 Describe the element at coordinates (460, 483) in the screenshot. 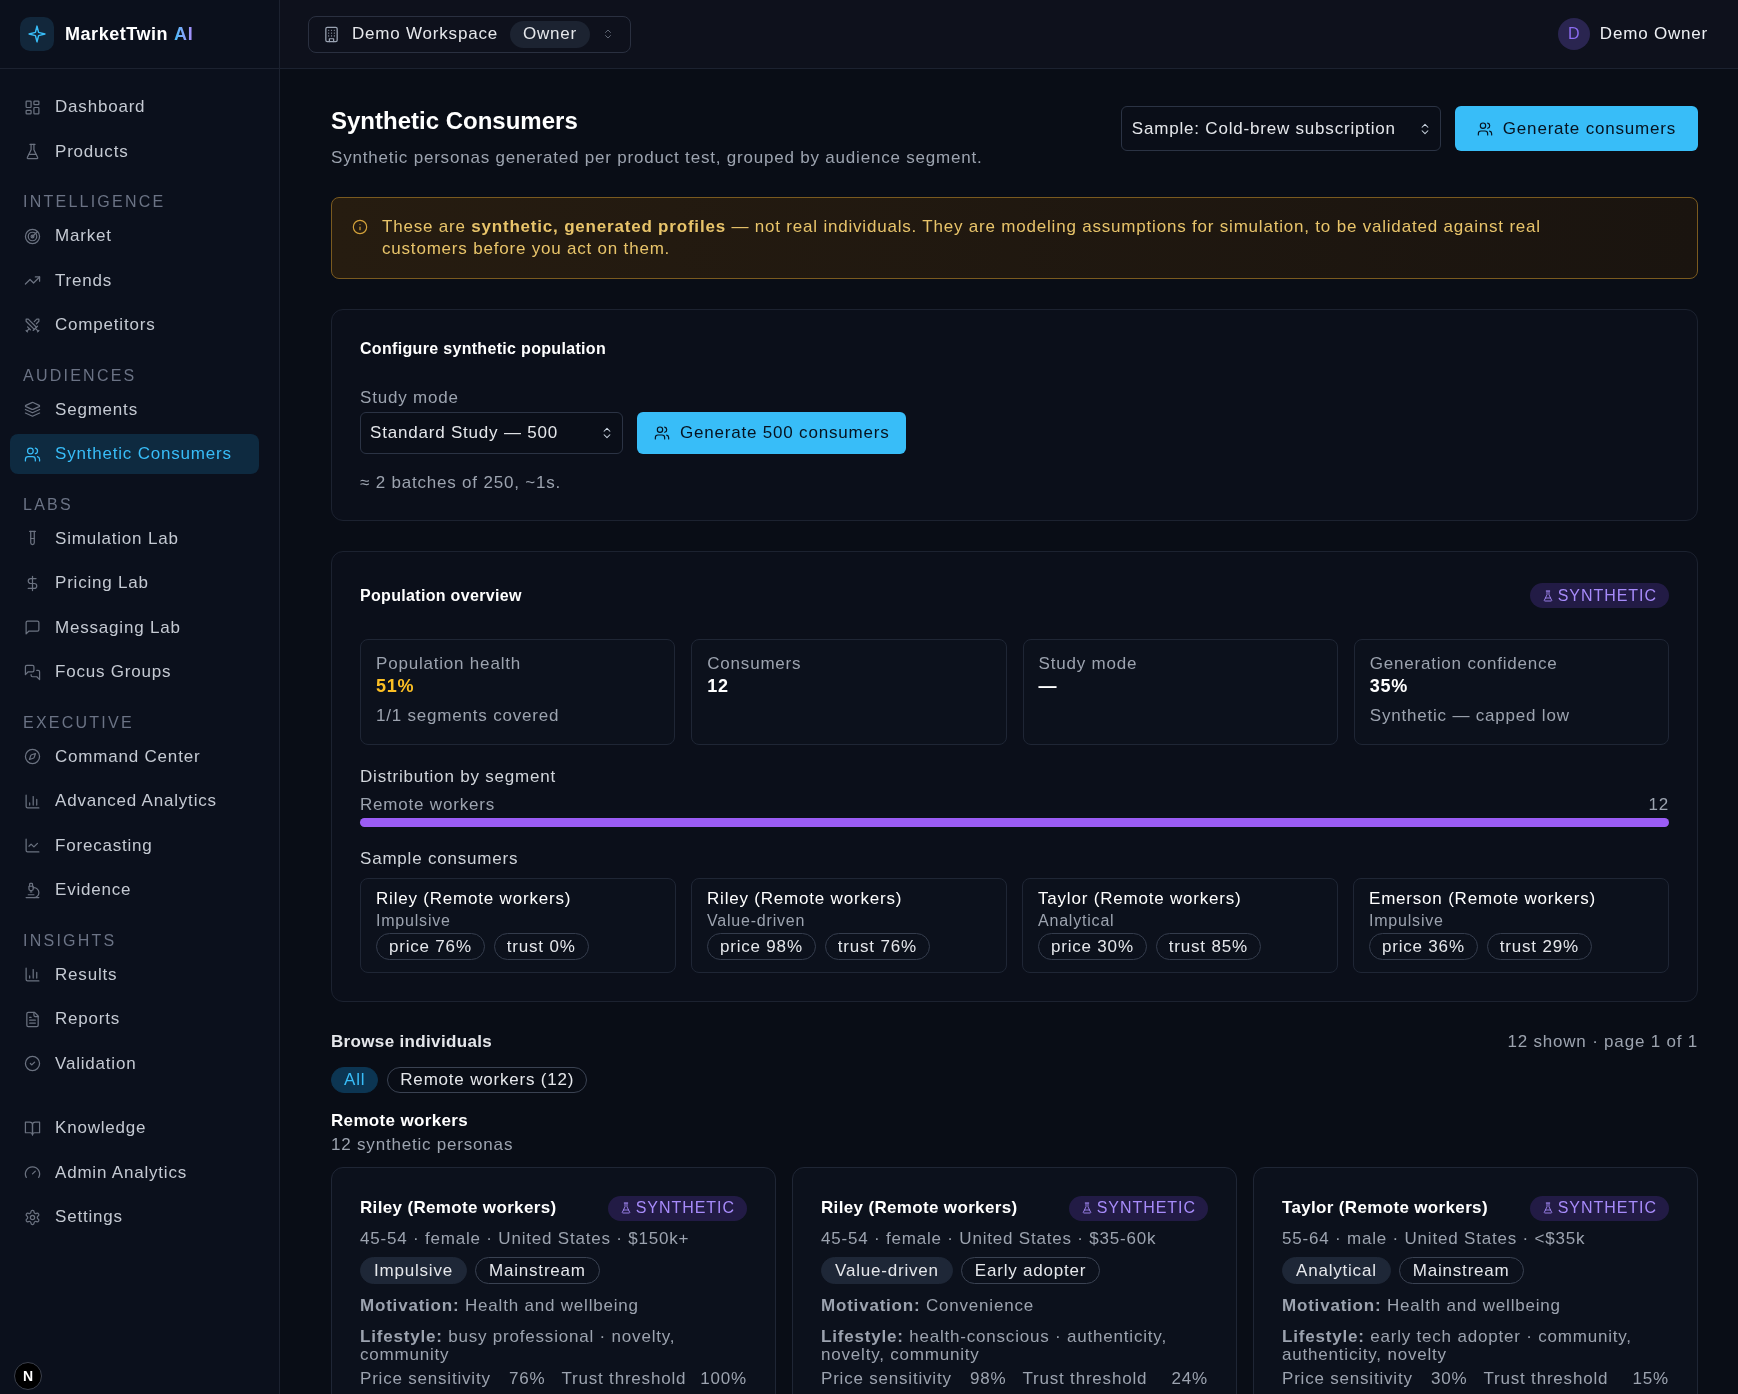

I see `hint-text: ≈ 2 batches of 250, ~1s.` at that location.